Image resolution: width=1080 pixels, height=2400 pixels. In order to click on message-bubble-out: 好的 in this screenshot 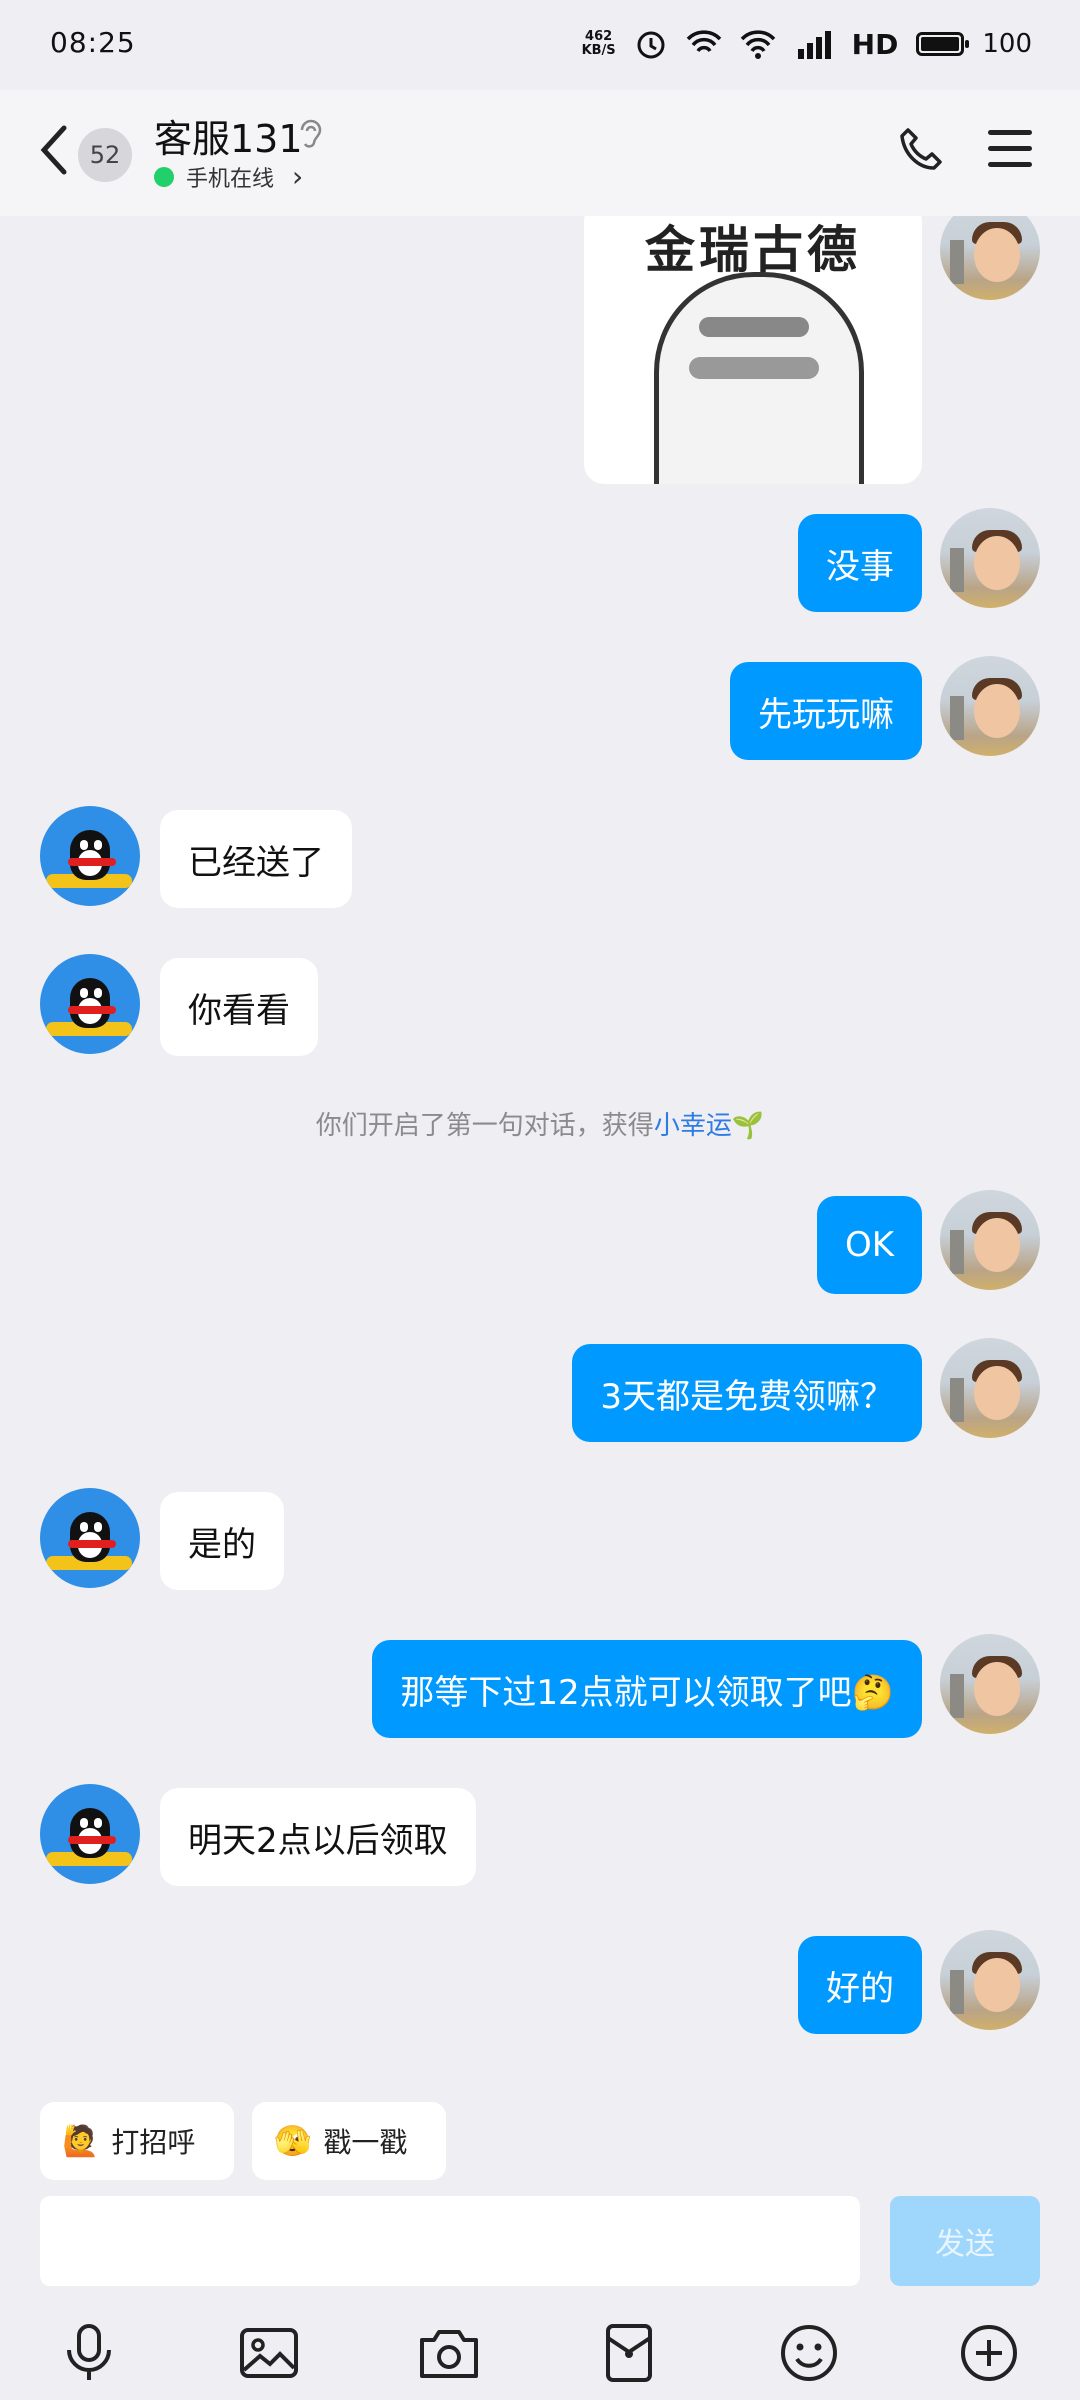, I will do `click(860, 1985)`.